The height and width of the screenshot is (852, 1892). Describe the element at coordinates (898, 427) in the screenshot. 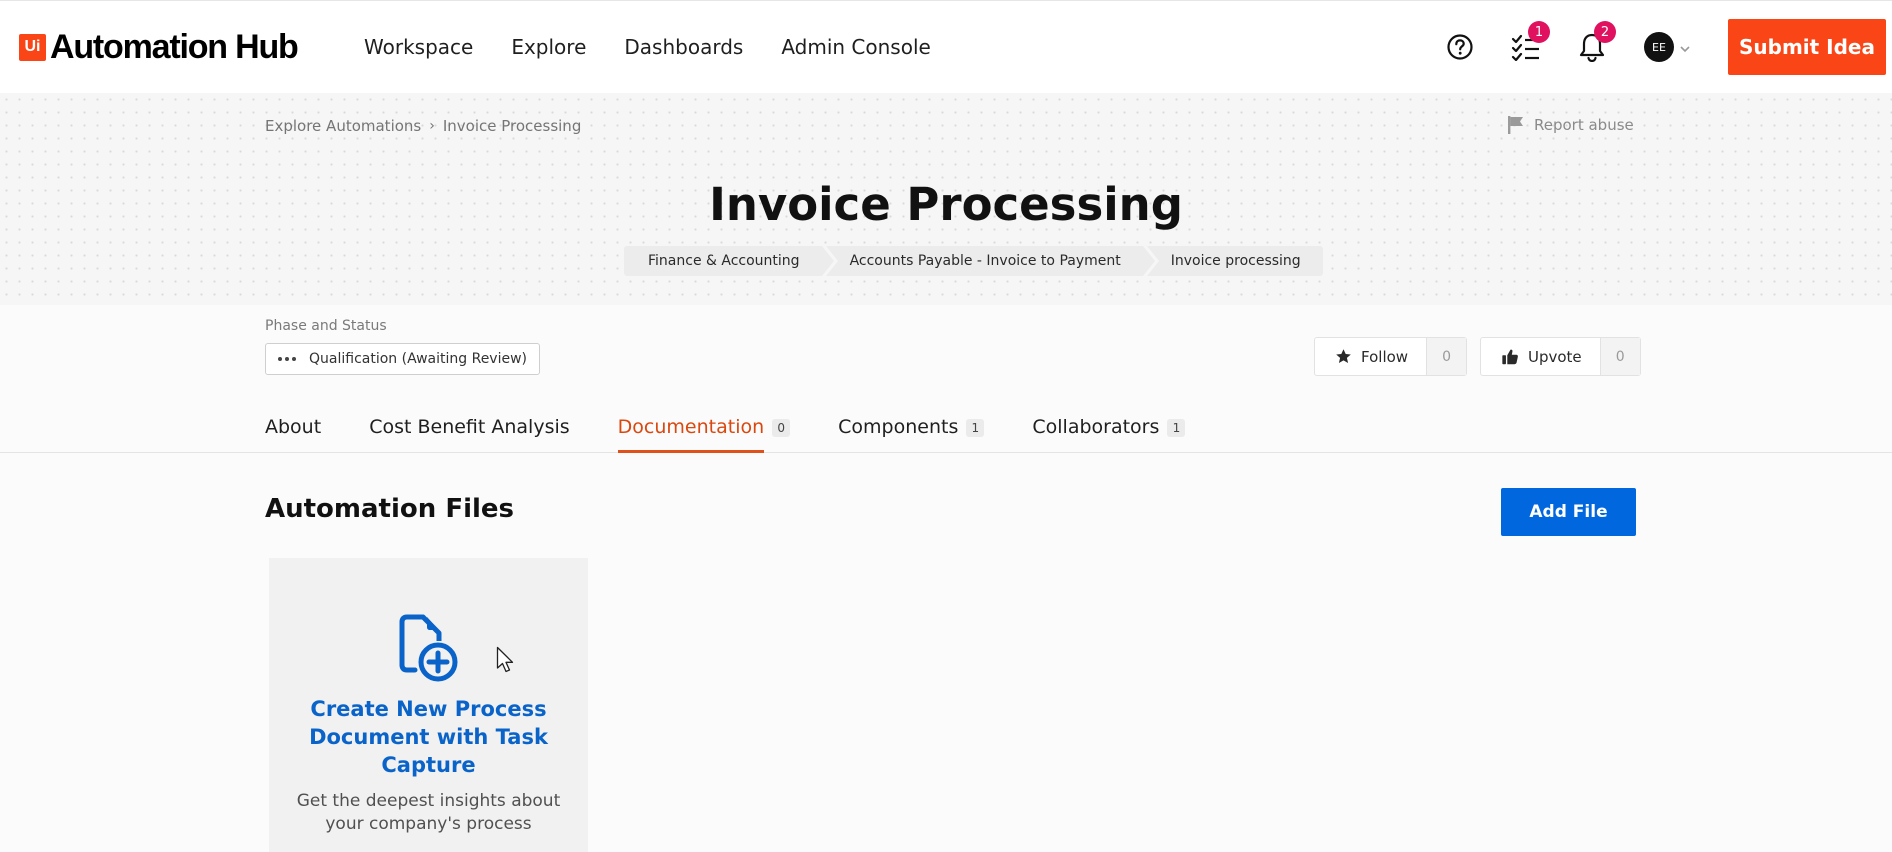

I see `tab-label: Components` at that location.